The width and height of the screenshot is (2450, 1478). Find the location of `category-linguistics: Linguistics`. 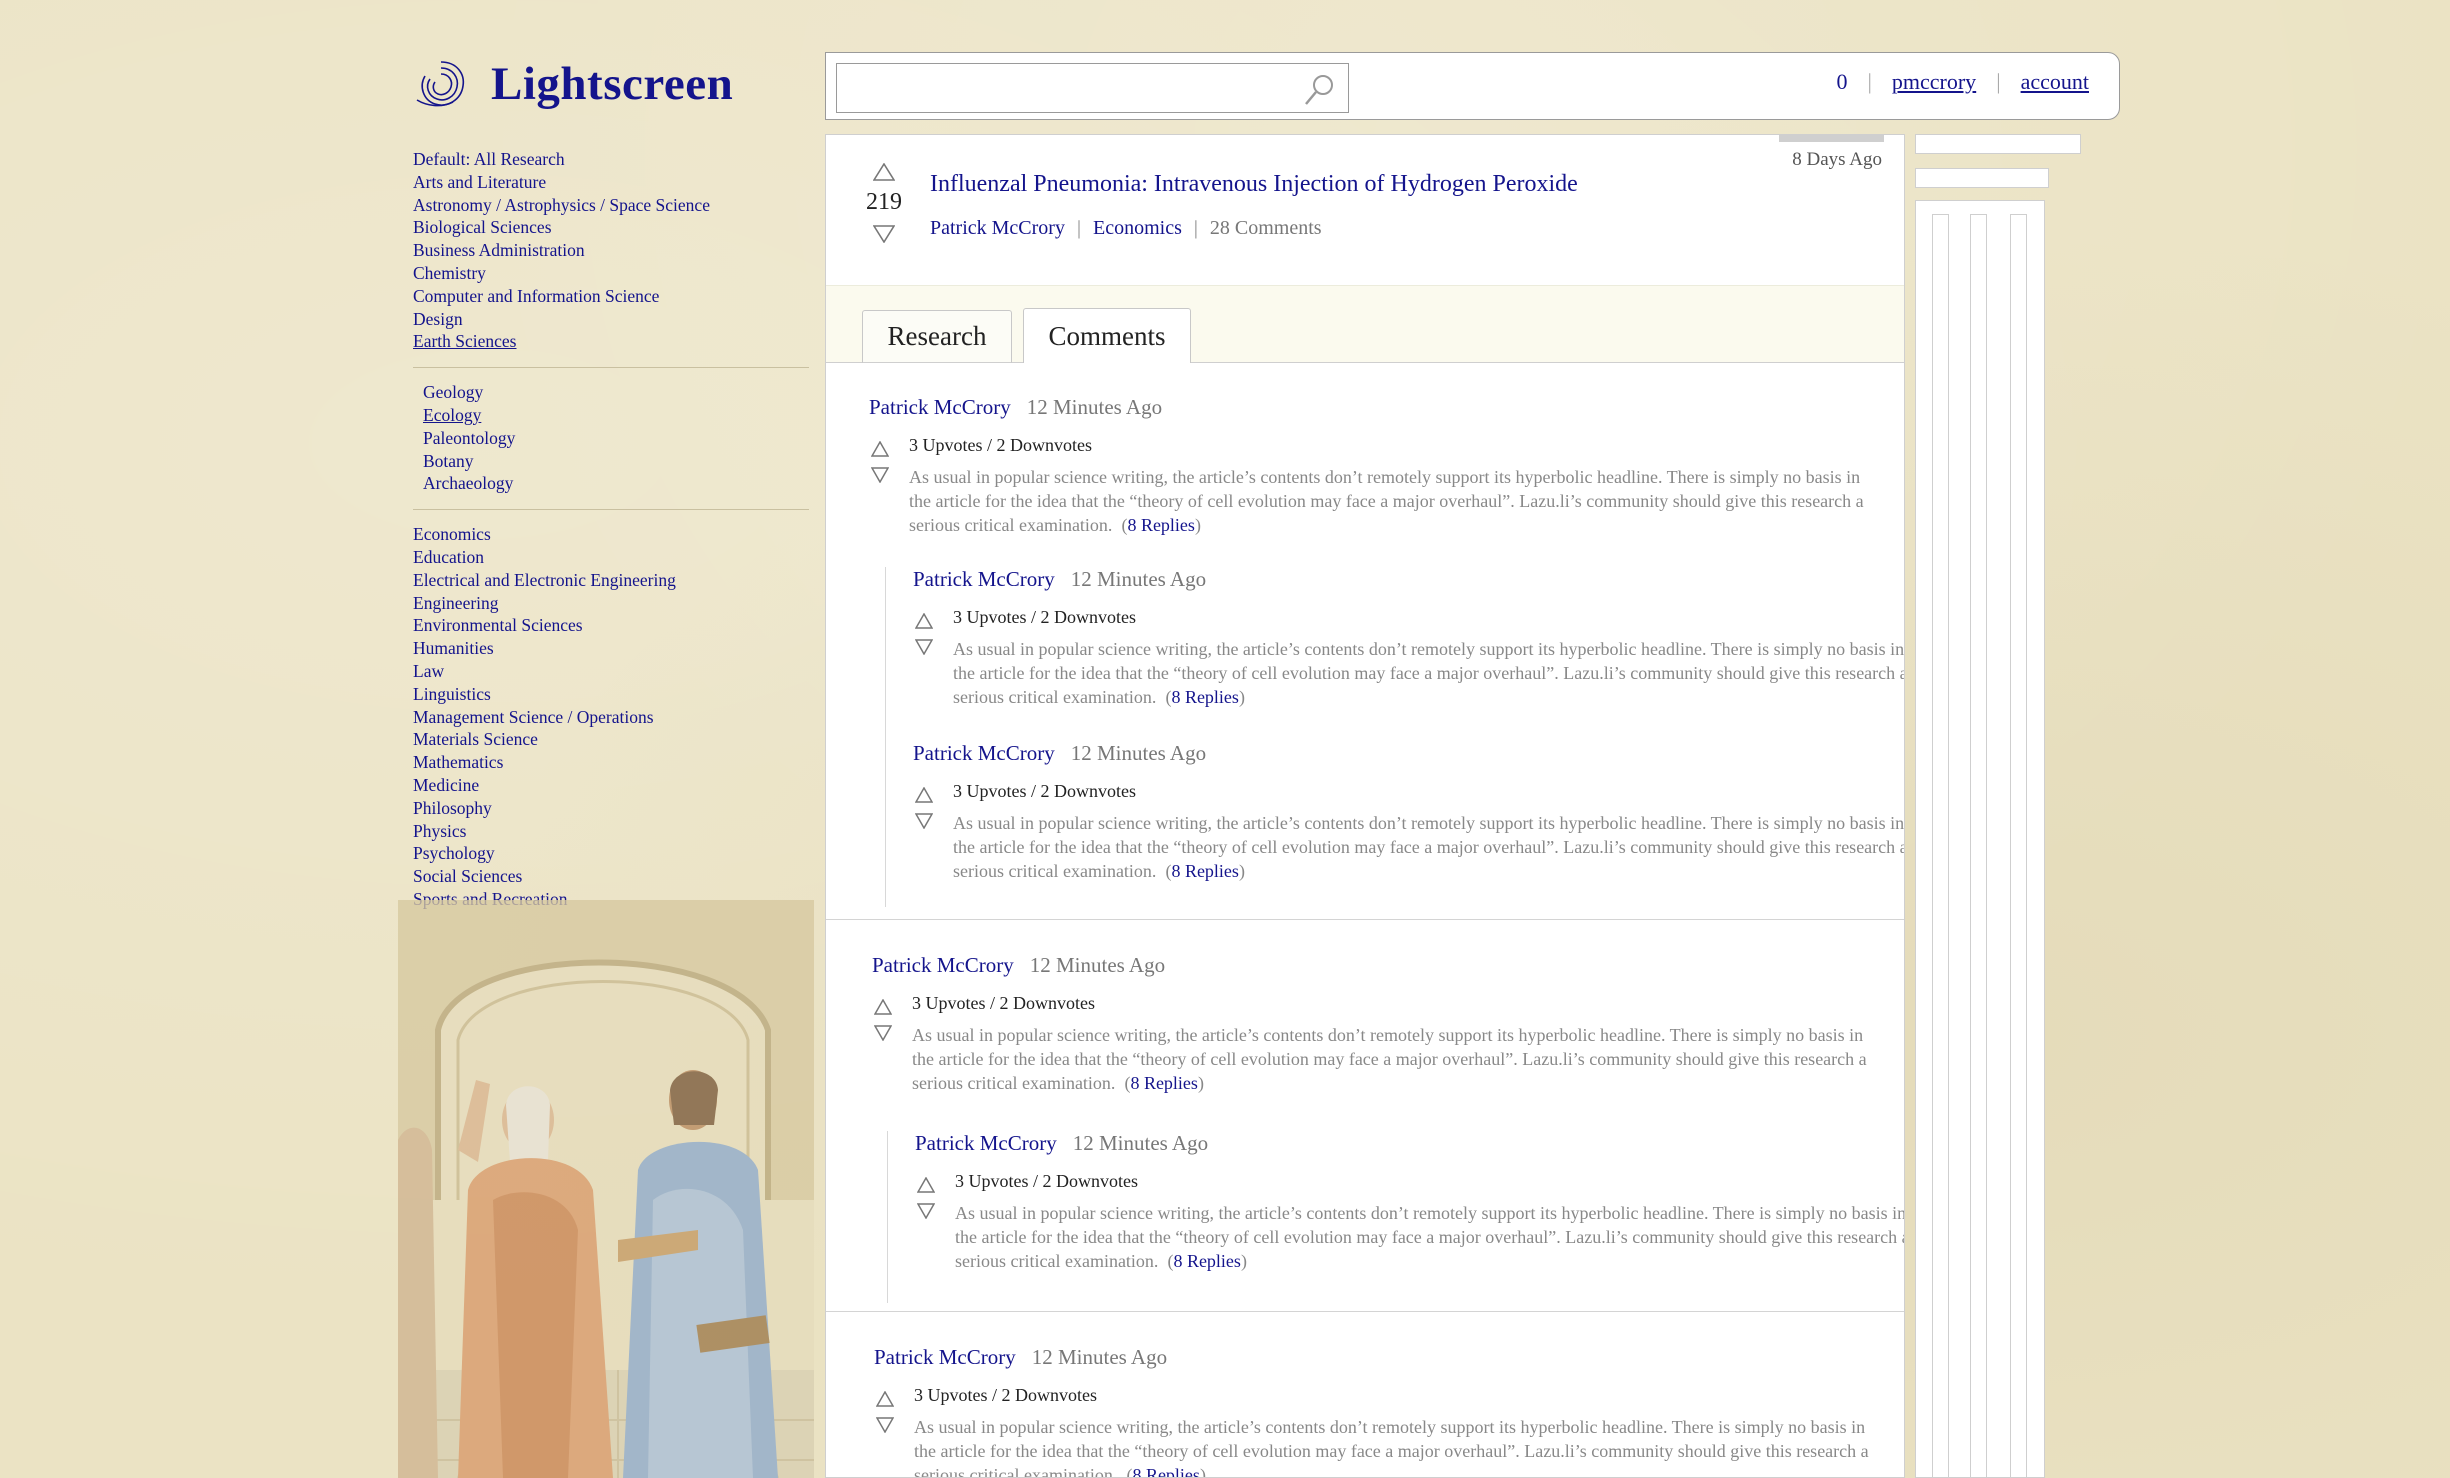

category-linguistics: Linguistics is located at coordinates (611, 694).